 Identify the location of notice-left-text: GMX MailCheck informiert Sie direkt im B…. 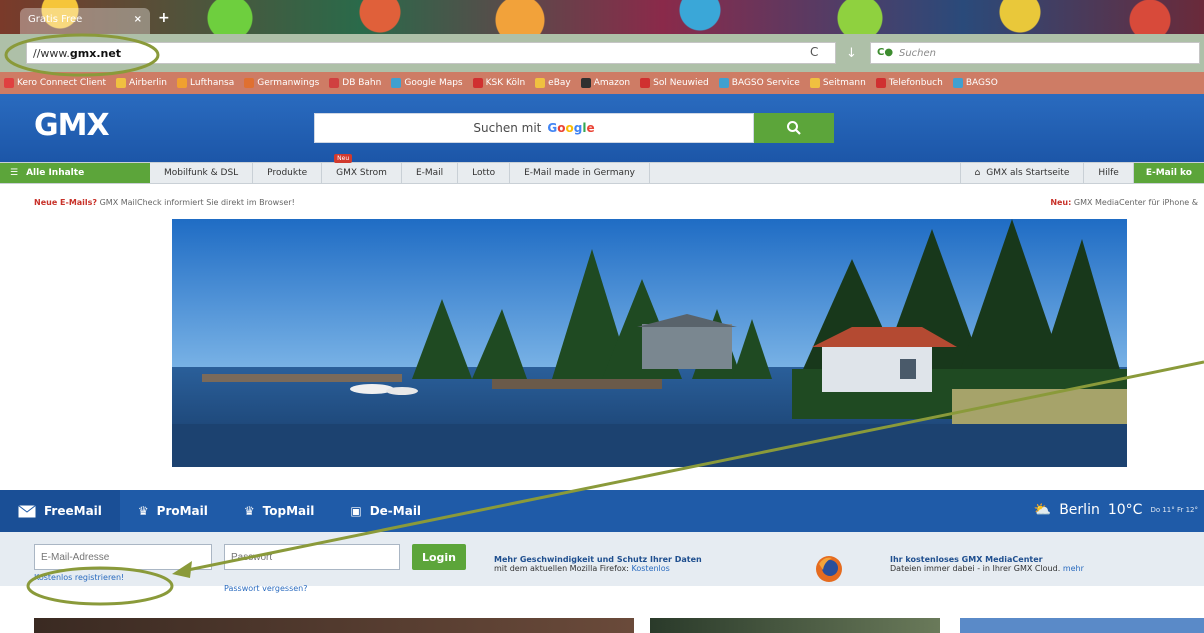
(197, 202).